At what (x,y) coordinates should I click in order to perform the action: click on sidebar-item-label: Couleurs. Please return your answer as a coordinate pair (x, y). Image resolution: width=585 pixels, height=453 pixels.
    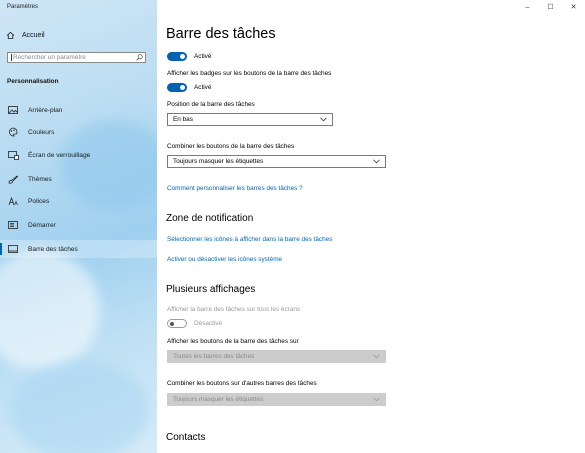
    Looking at the image, I should click on (41, 132).